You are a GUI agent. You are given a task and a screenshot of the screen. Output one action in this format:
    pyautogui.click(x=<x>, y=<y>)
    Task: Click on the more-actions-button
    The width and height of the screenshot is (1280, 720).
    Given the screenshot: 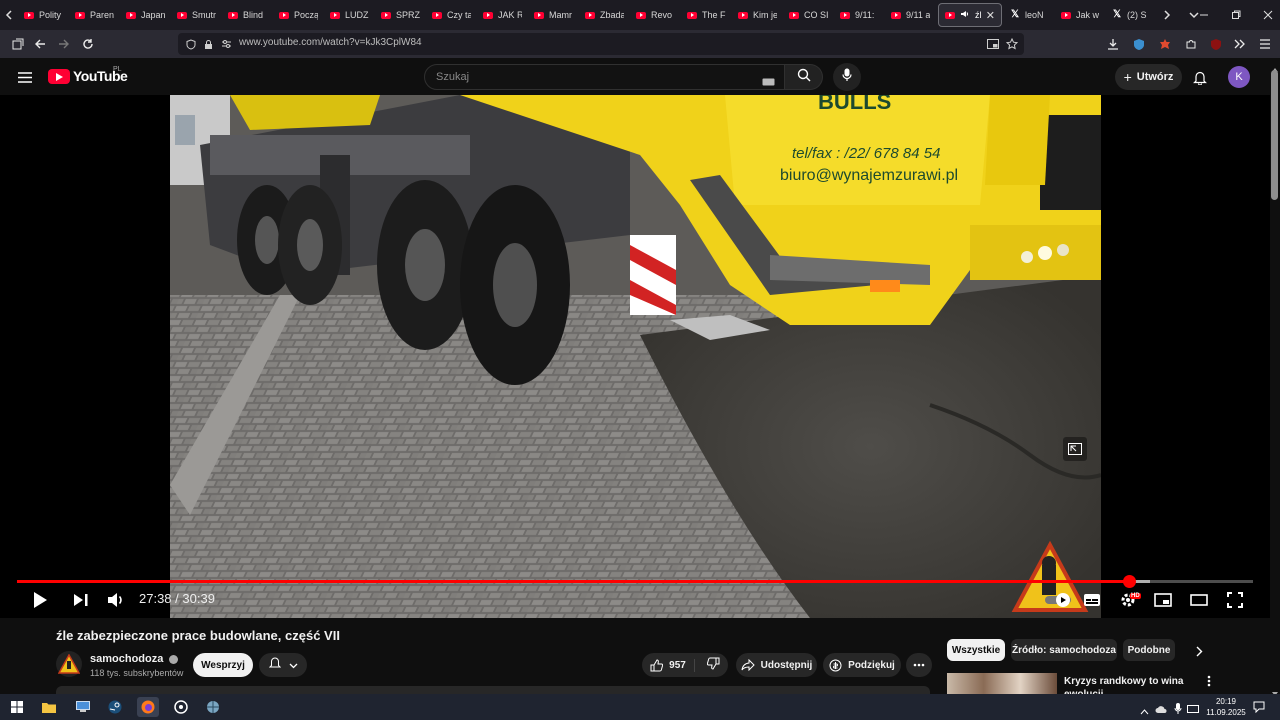 What is the action you would take?
    pyautogui.click(x=919, y=665)
    